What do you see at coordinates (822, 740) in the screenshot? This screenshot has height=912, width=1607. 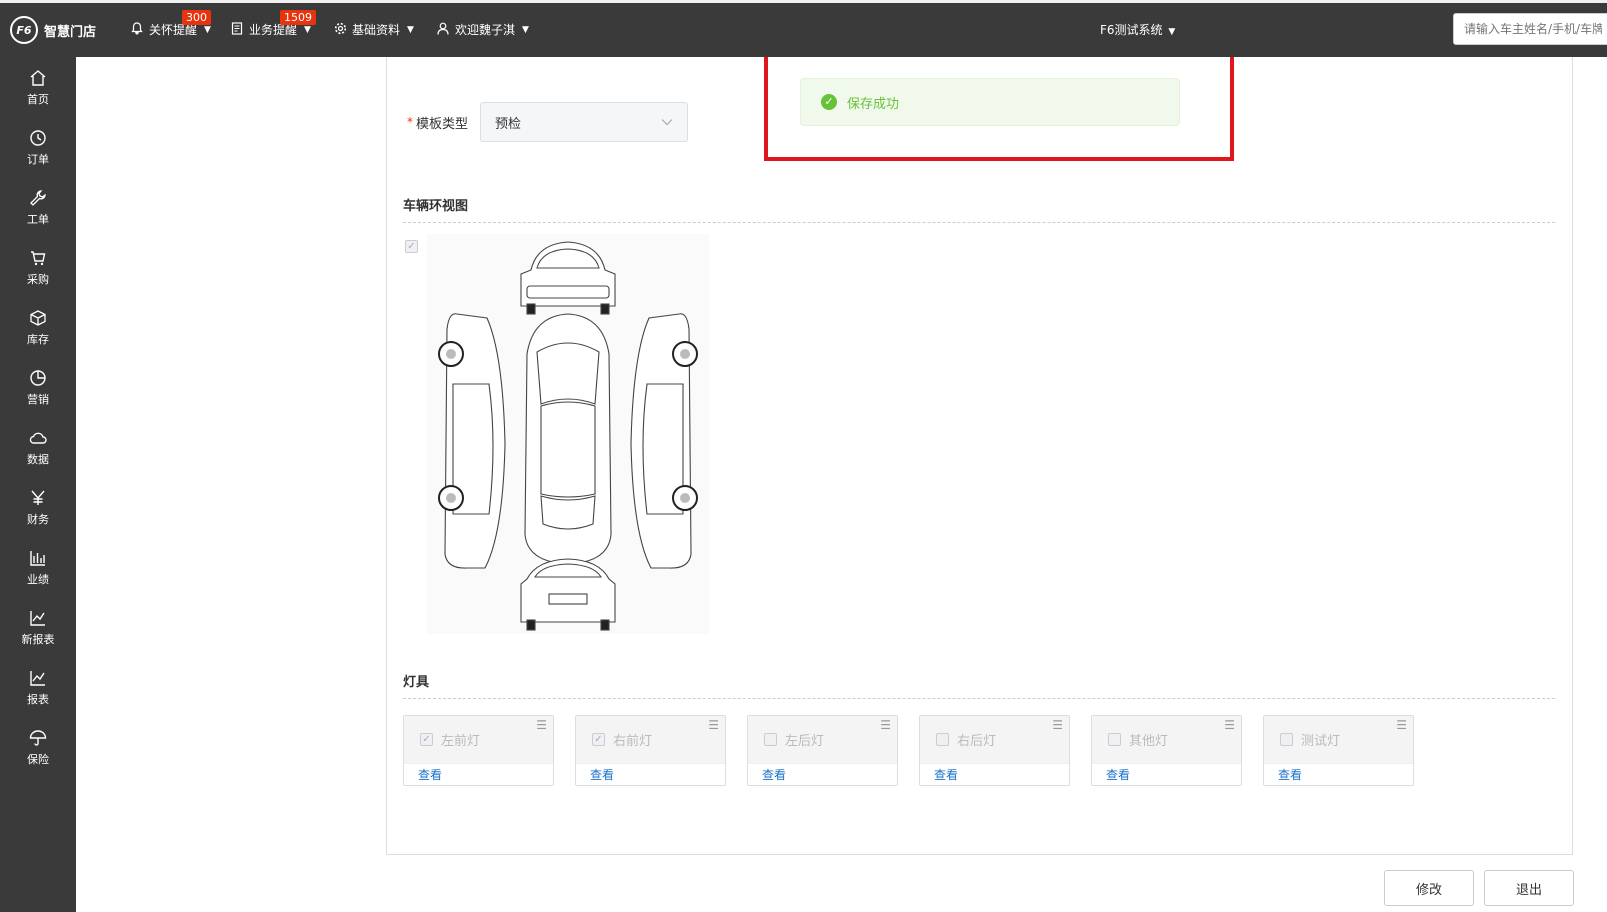 I see `lamp-card-header: 左后灯` at bounding box center [822, 740].